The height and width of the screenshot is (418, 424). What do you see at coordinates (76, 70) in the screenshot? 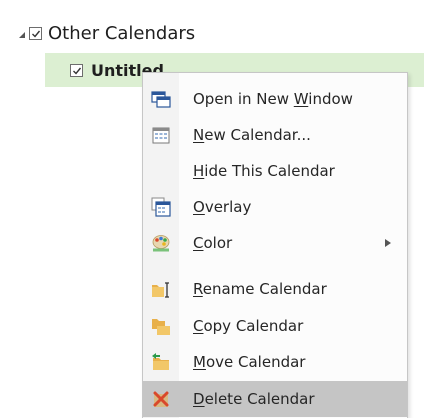
I see `untitled-calendar-checkbox` at bounding box center [76, 70].